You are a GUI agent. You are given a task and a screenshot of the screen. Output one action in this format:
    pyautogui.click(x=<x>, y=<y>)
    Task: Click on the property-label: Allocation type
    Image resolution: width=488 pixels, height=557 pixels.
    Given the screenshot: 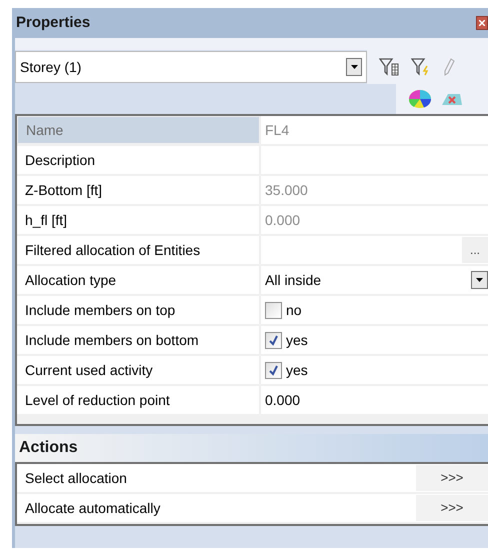 What is the action you would take?
    pyautogui.click(x=139, y=280)
    